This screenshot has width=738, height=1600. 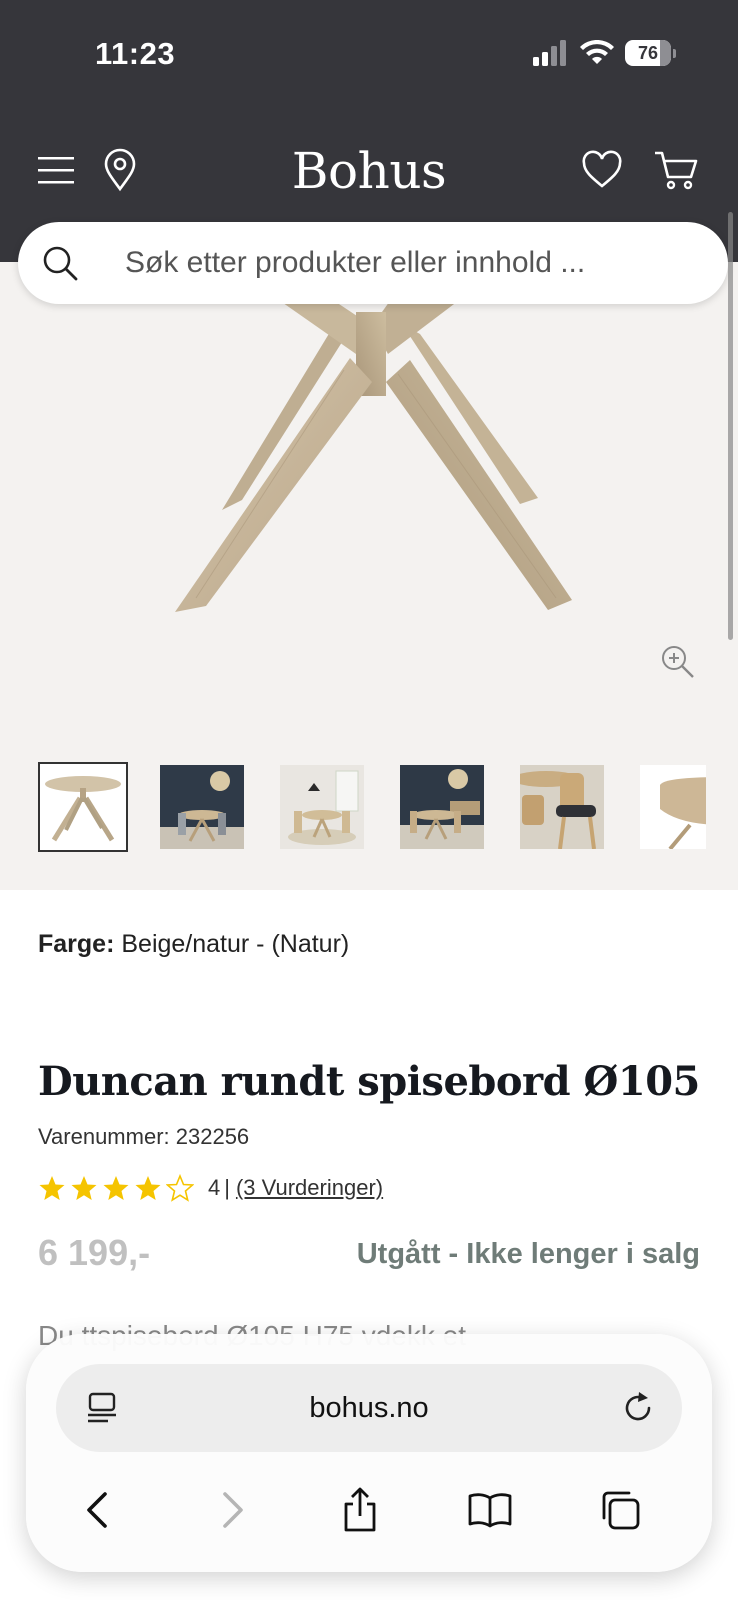 What do you see at coordinates (369, 1453) in the screenshot?
I see `browser-toolbar: bohus.no` at bounding box center [369, 1453].